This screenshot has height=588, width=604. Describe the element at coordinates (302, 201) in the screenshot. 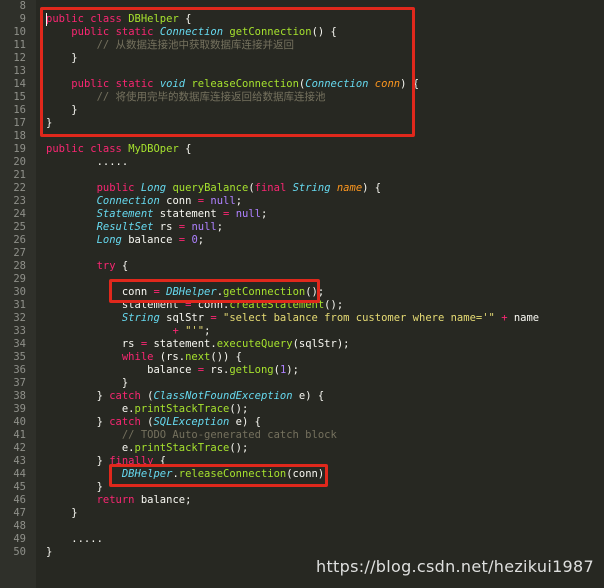

I see `code-line: 23 Connection conn = null;` at that location.